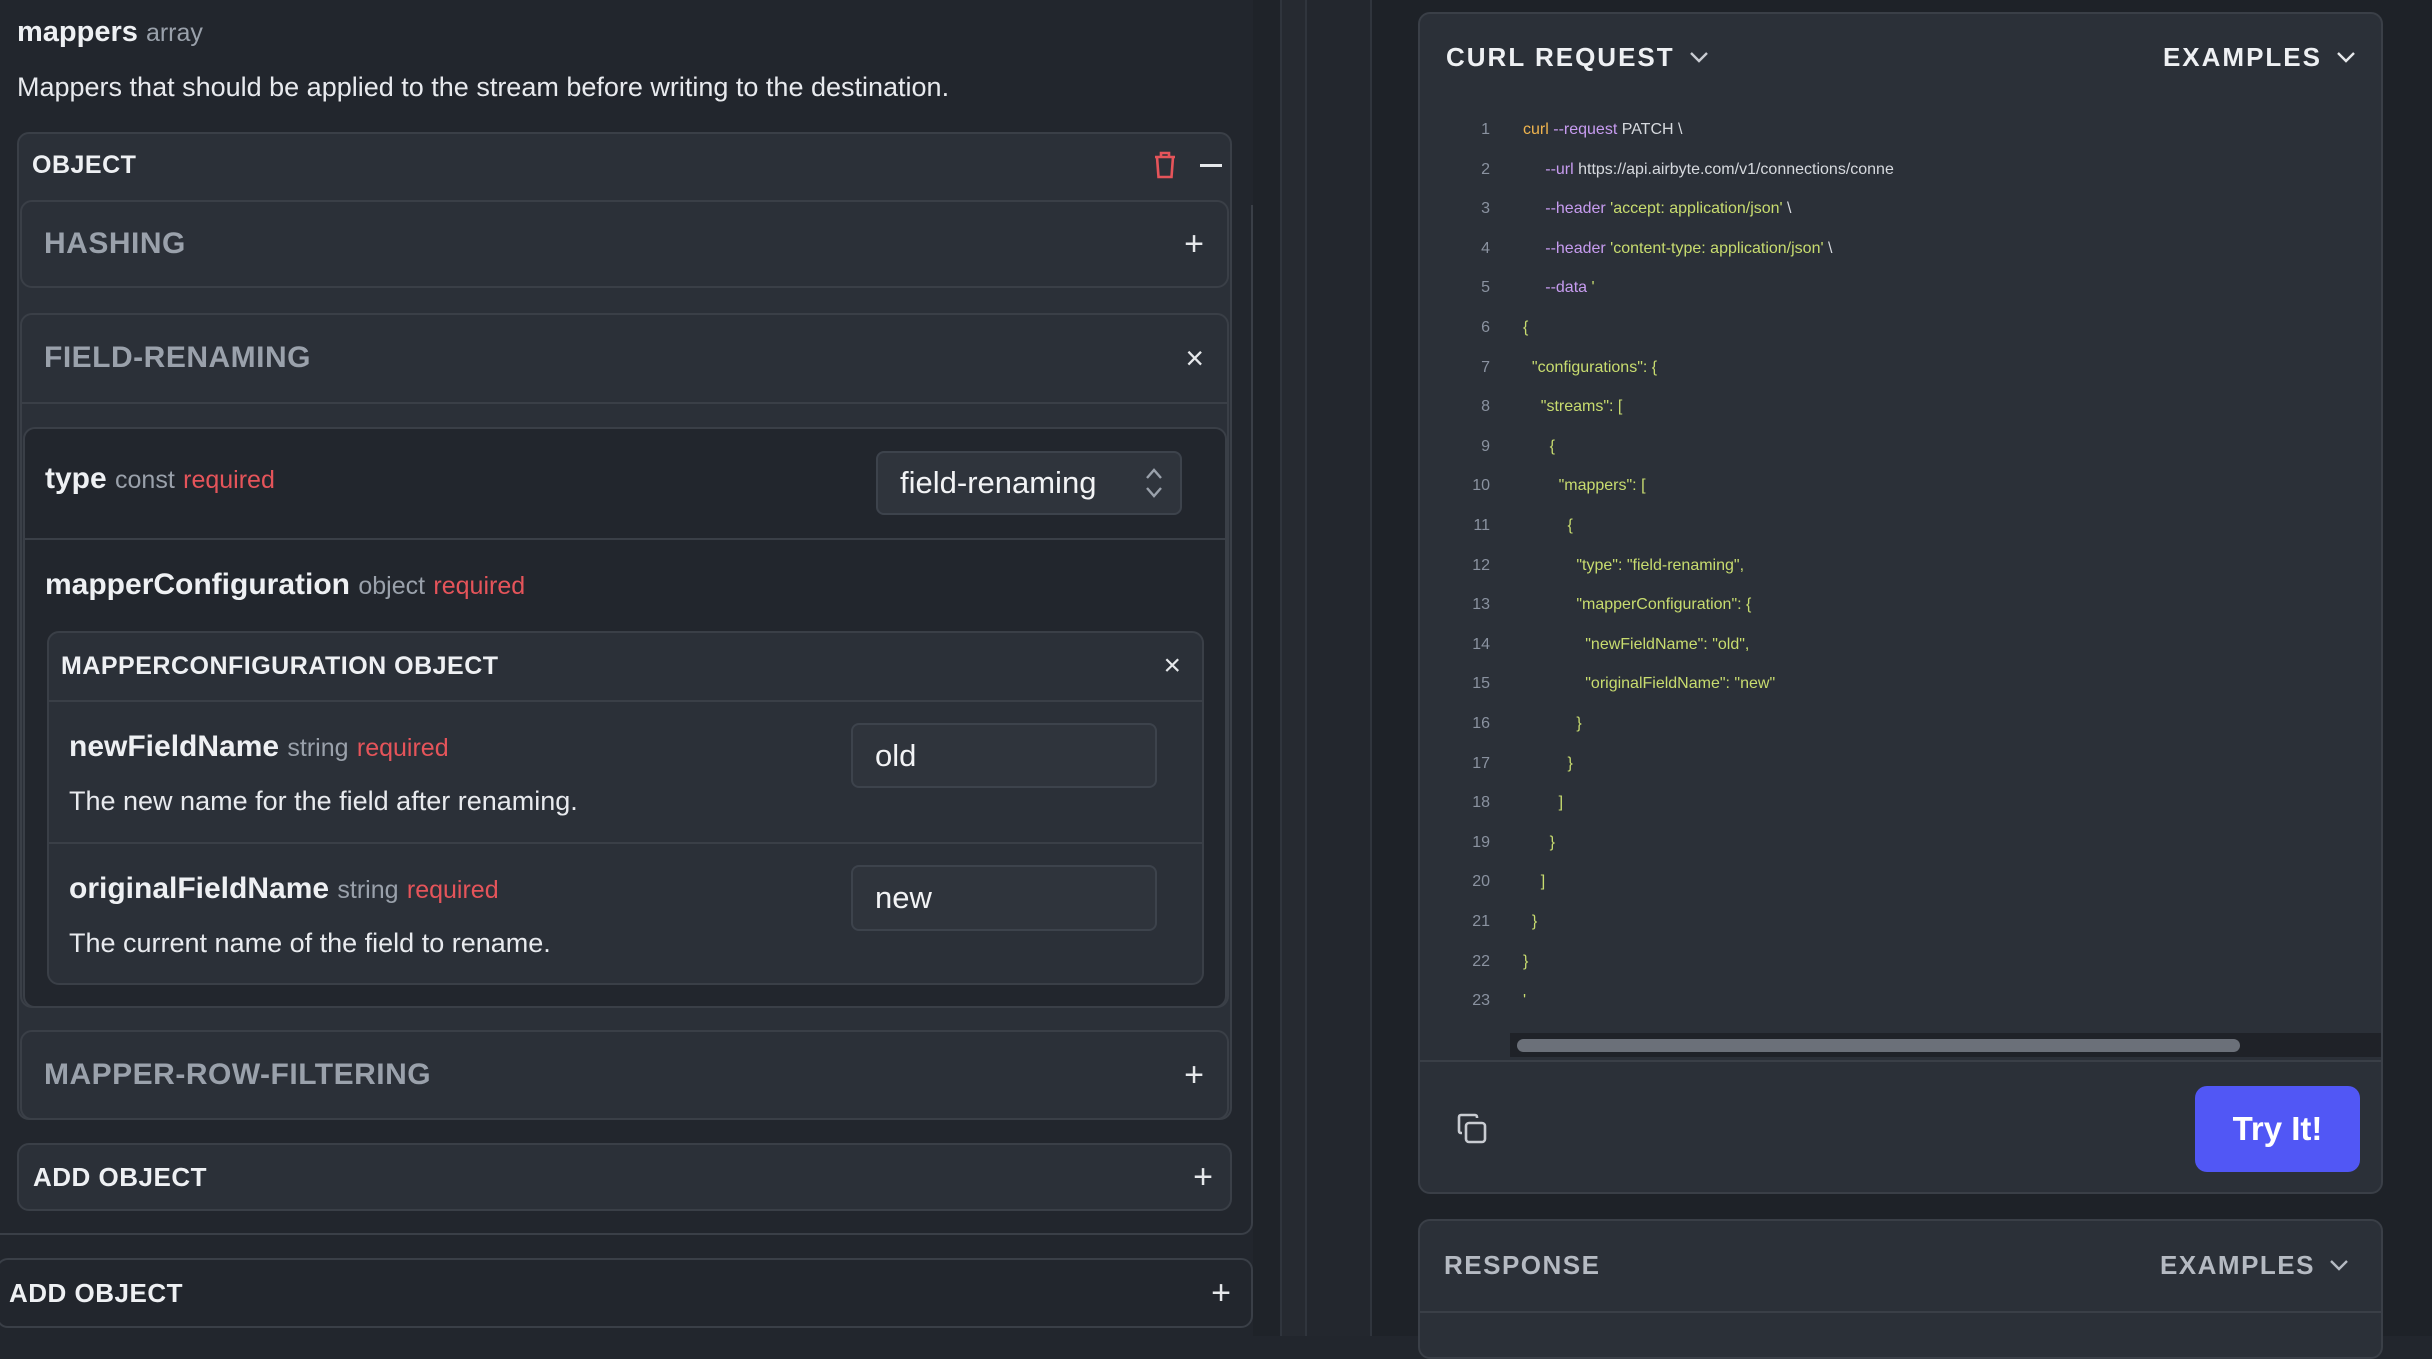  Describe the element at coordinates (1485, 129) in the screenshot. I see `line-number: 1` at that location.